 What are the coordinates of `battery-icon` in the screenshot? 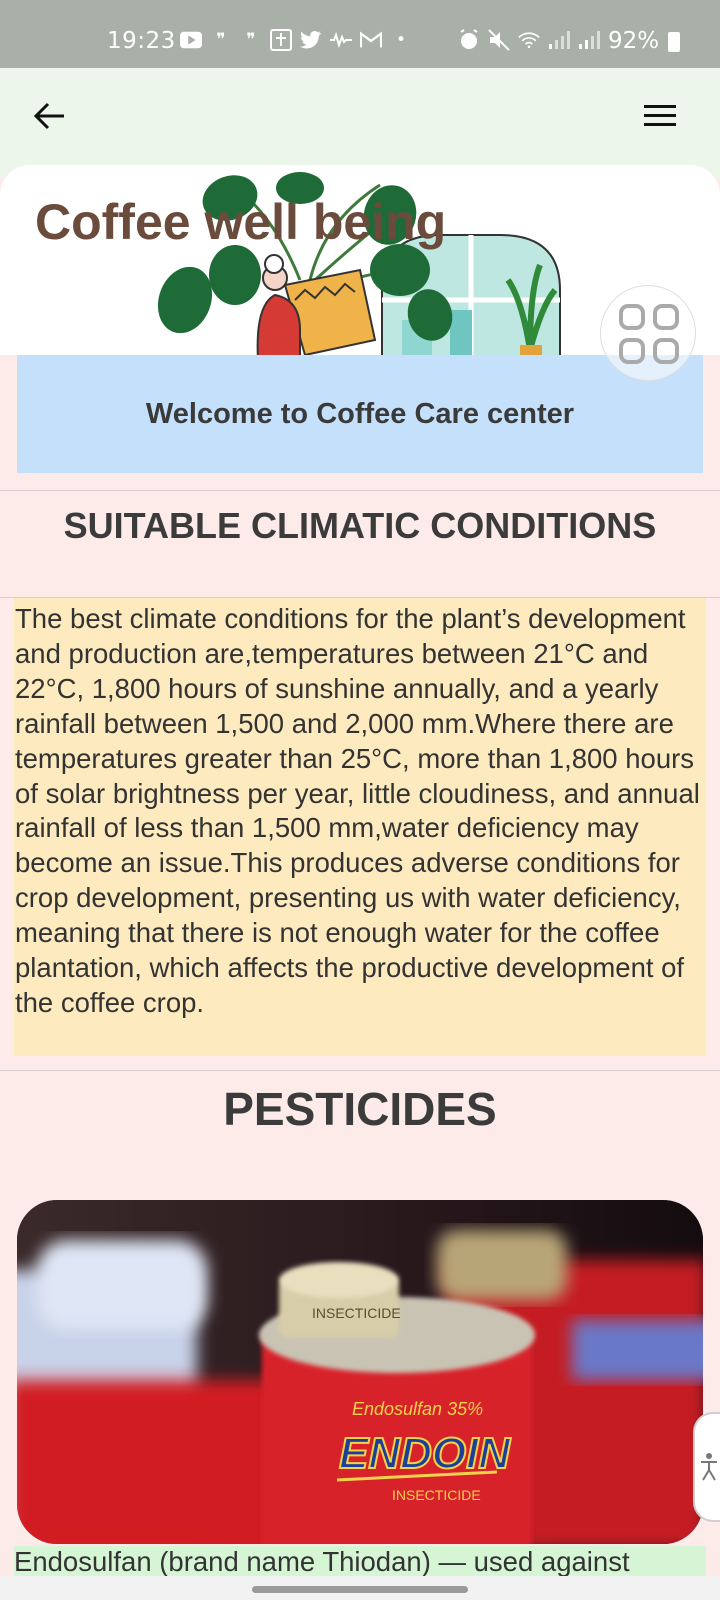 It's located at (674, 42).